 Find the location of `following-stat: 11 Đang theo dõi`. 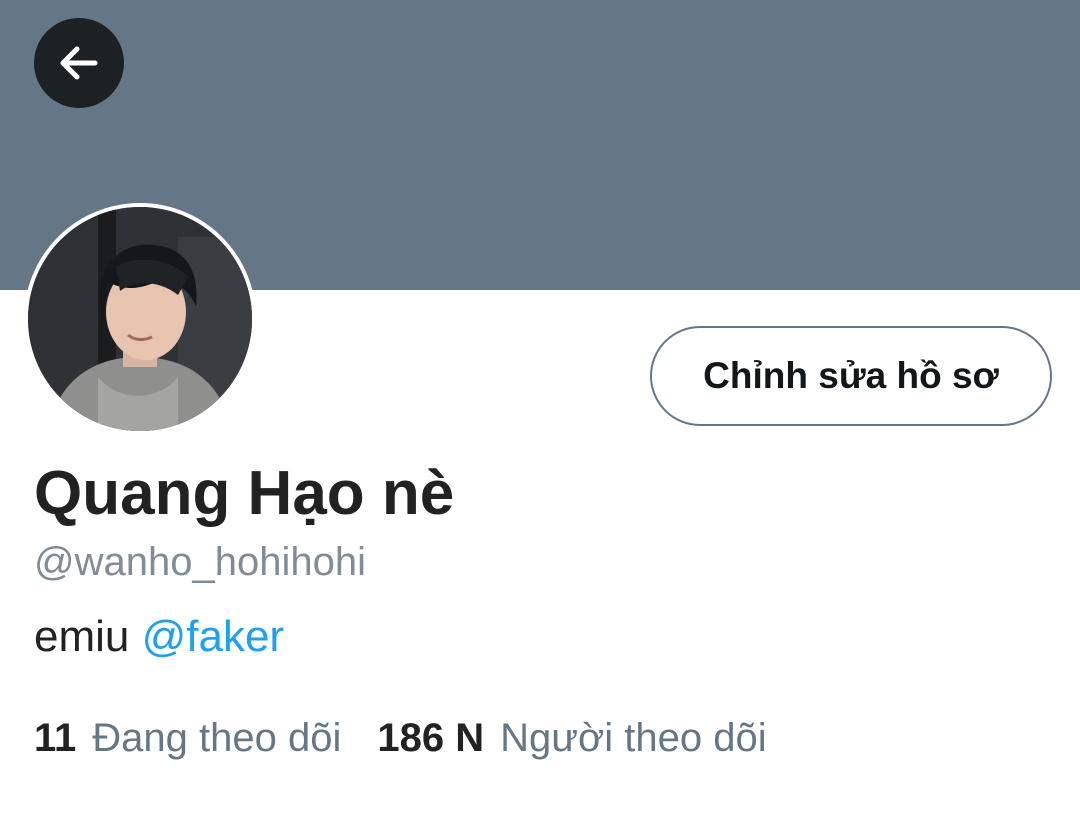

following-stat: 11 Đang theo dõi is located at coordinates (187, 738).